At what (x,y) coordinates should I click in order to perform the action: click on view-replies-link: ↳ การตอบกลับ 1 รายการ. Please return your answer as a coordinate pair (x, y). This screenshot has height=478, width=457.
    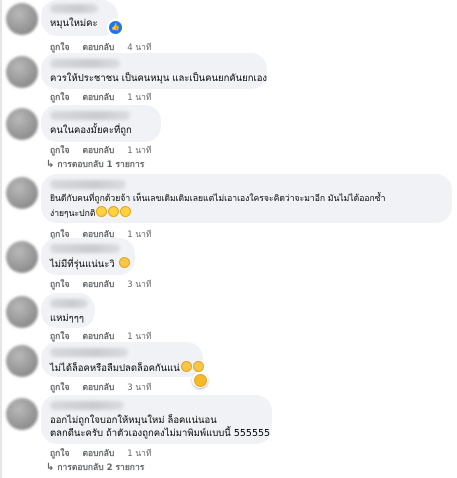
    Looking at the image, I should click on (95, 164).